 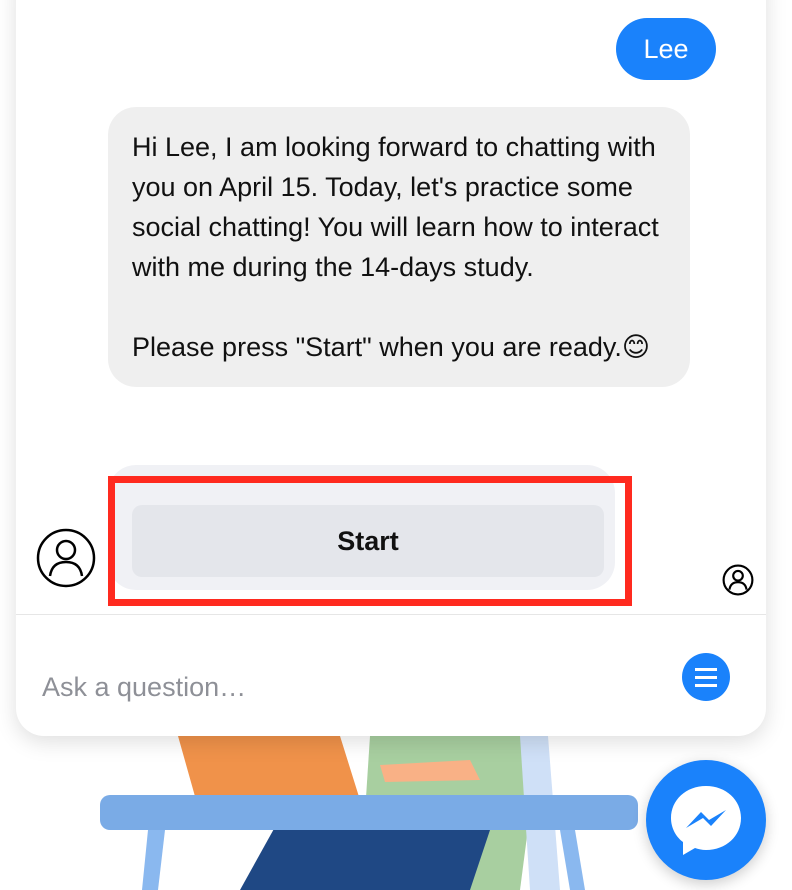 What do you see at coordinates (706, 677) in the screenshot?
I see `hamburger-menu-icon` at bounding box center [706, 677].